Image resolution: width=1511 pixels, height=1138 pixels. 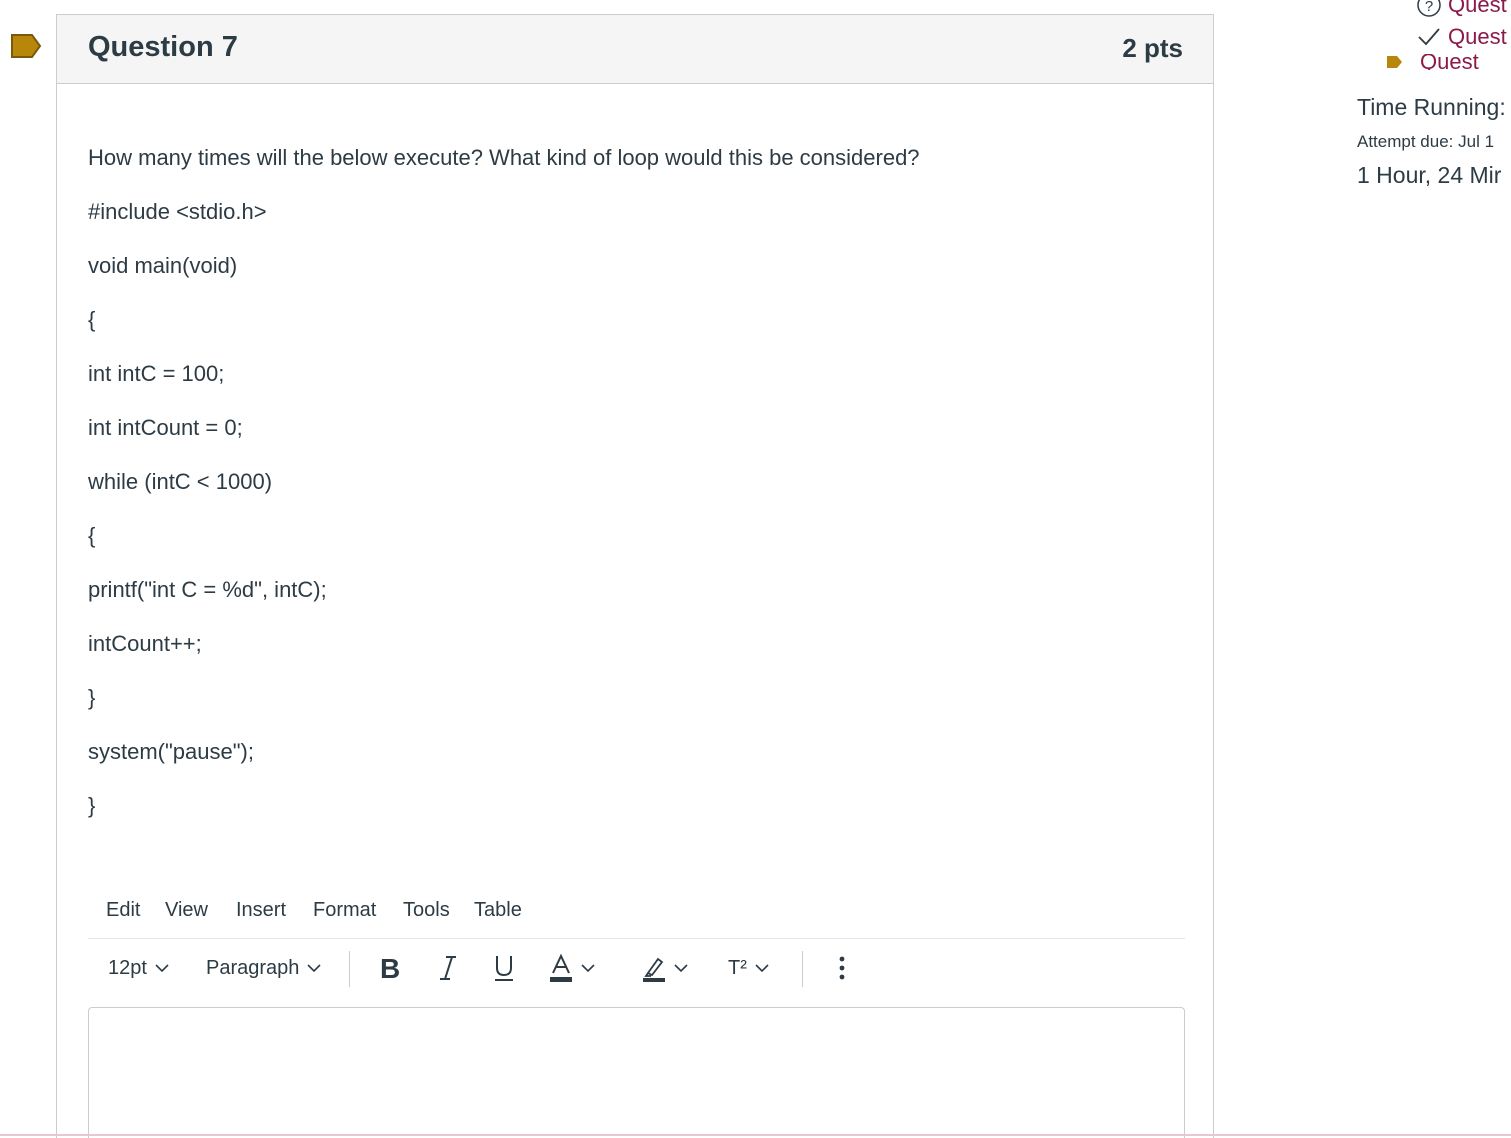 What do you see at coordinates (180, 481) in the screenshot?
I see `code-line: while (intC < 1000)` at bounding box center [180, 481].